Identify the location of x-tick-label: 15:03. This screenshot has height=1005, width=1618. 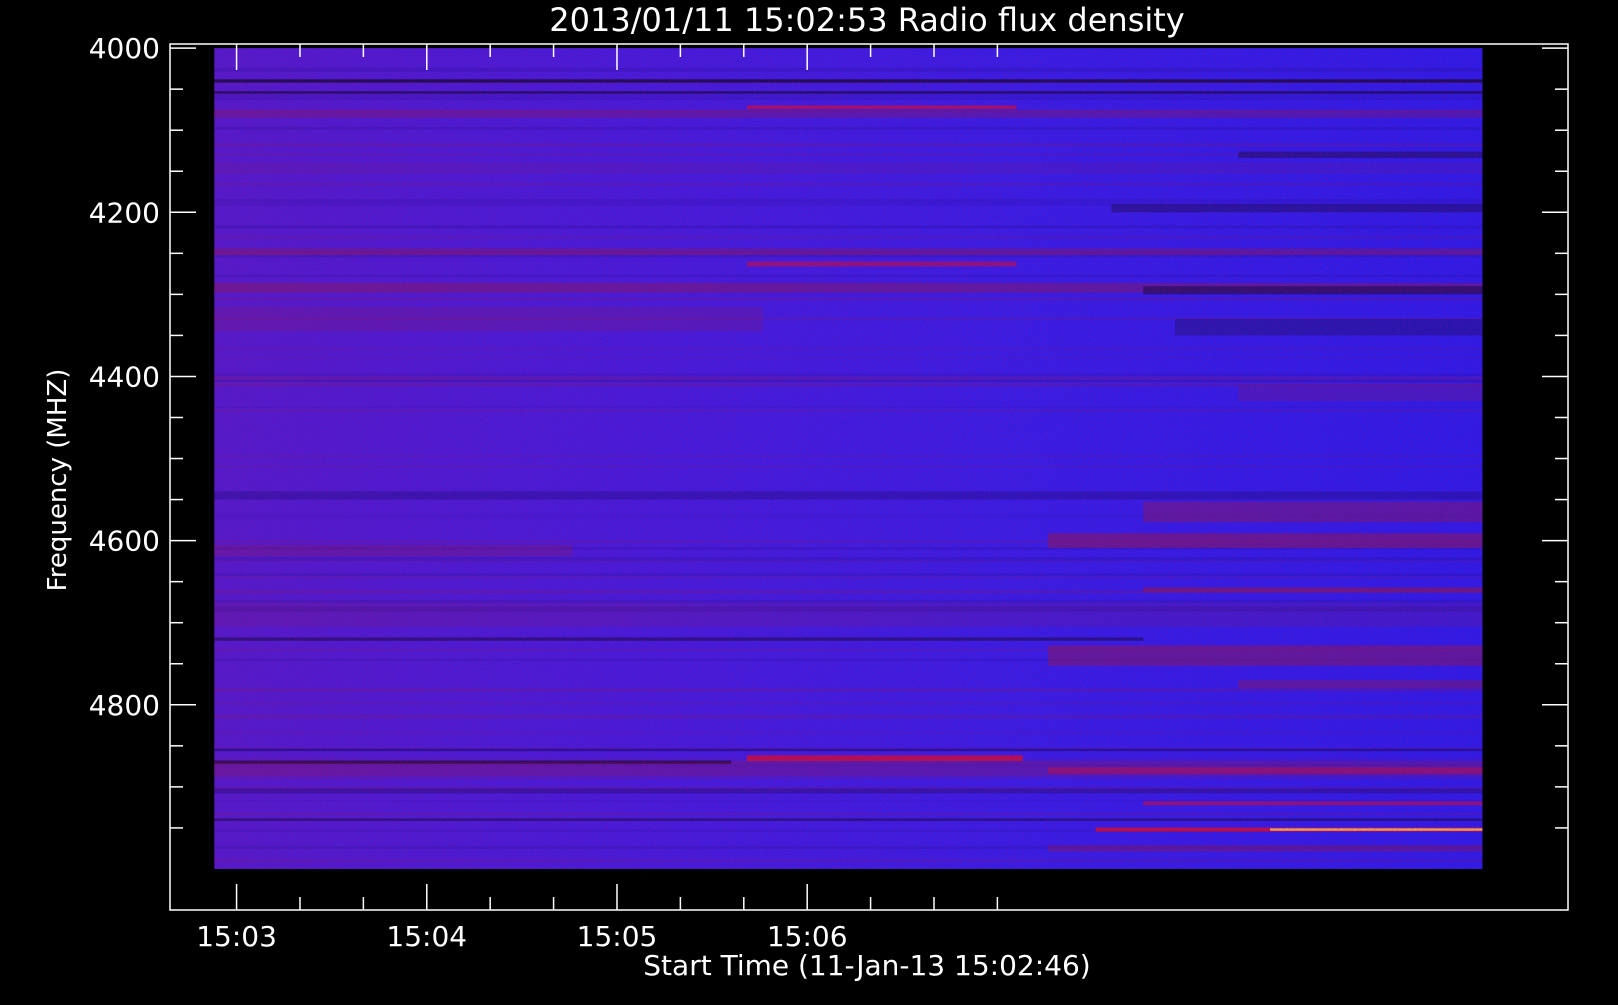
(236, 936).